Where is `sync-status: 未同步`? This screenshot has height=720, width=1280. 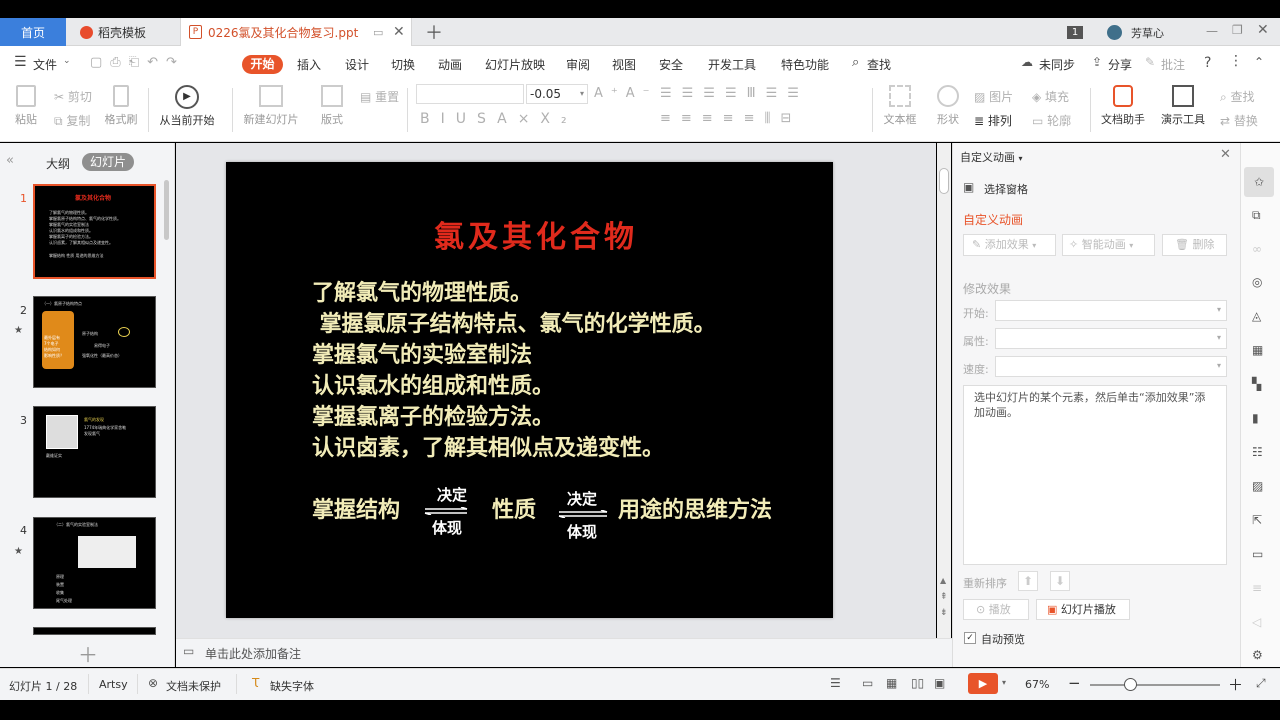
sync-status: 未同步 is located at coordinates (1057, 64).